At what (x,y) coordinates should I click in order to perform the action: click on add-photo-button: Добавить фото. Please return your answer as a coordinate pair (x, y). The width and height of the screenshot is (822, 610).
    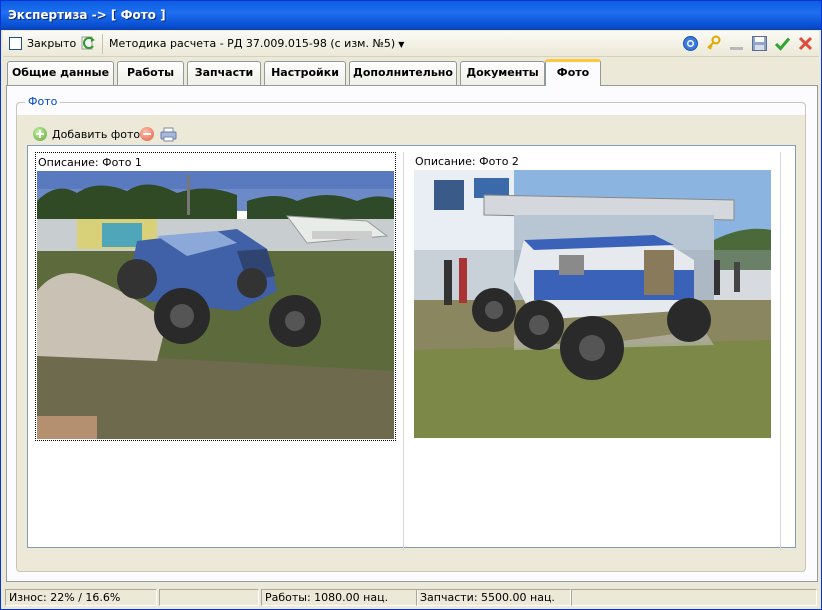
    Looking at the image, I should click on (96, 134).